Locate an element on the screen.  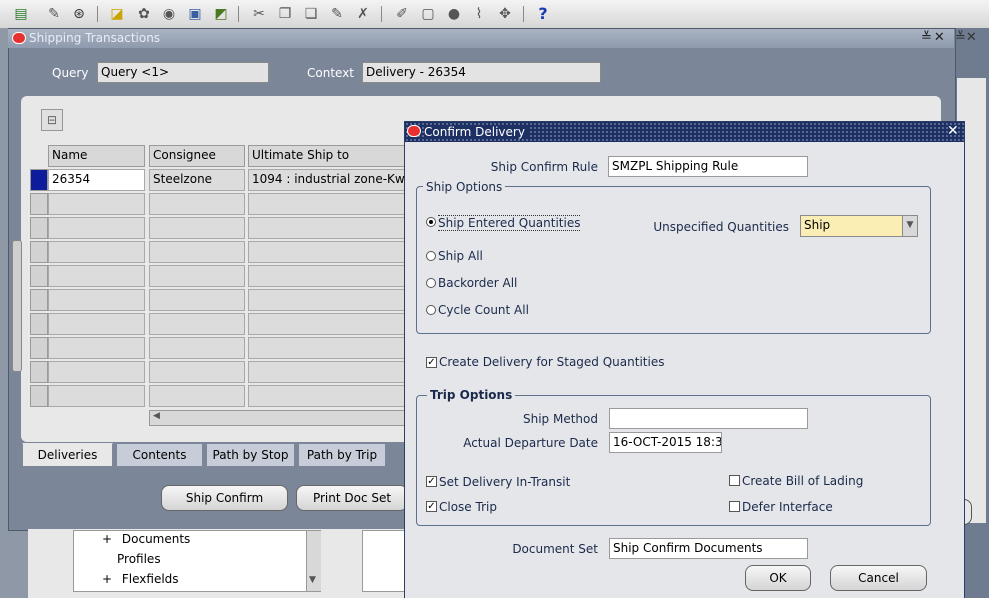
new-icon: ▤ is located at coordinates (21, 14).